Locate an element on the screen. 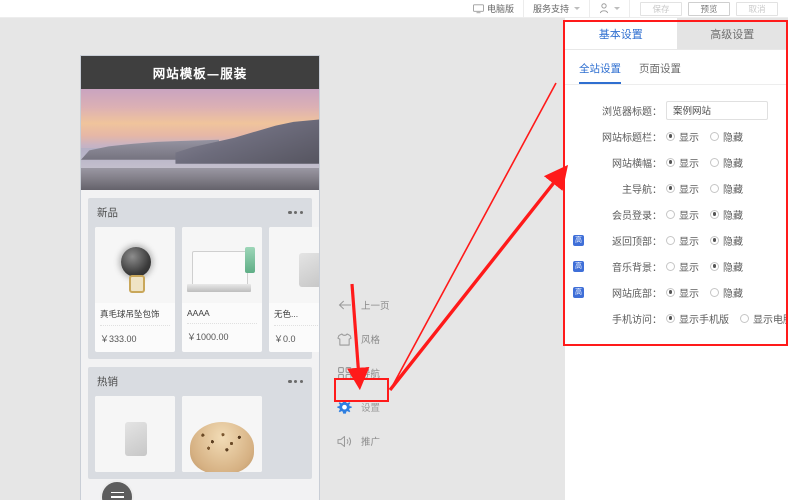 Image resolution: width=788 pixels, height=500 pixels. preview-button: 预览 is located at coordinates (709, 8).